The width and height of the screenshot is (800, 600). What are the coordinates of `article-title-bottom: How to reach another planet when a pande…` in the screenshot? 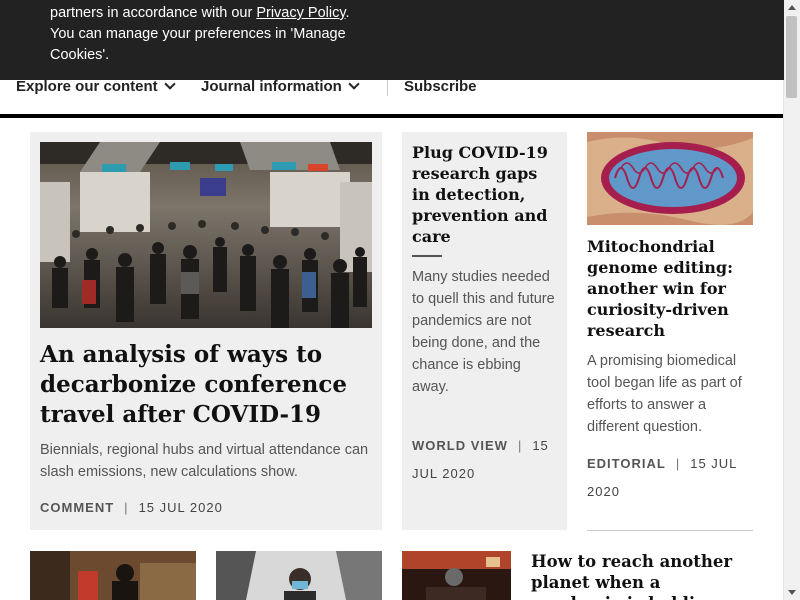 It's located at (643, 575).